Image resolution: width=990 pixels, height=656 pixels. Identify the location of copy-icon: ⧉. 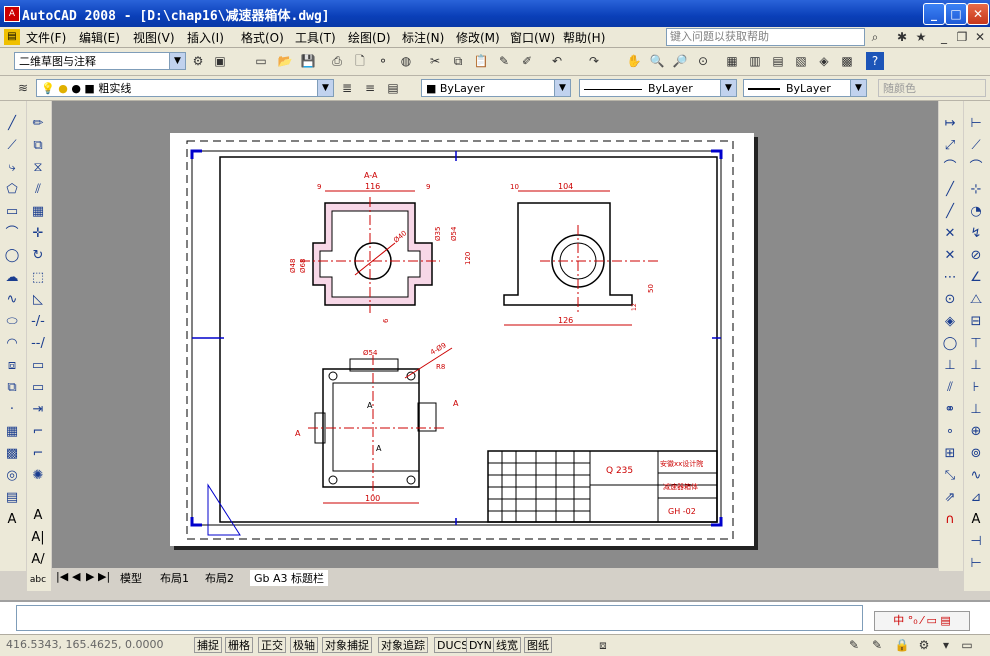
(458, 61).